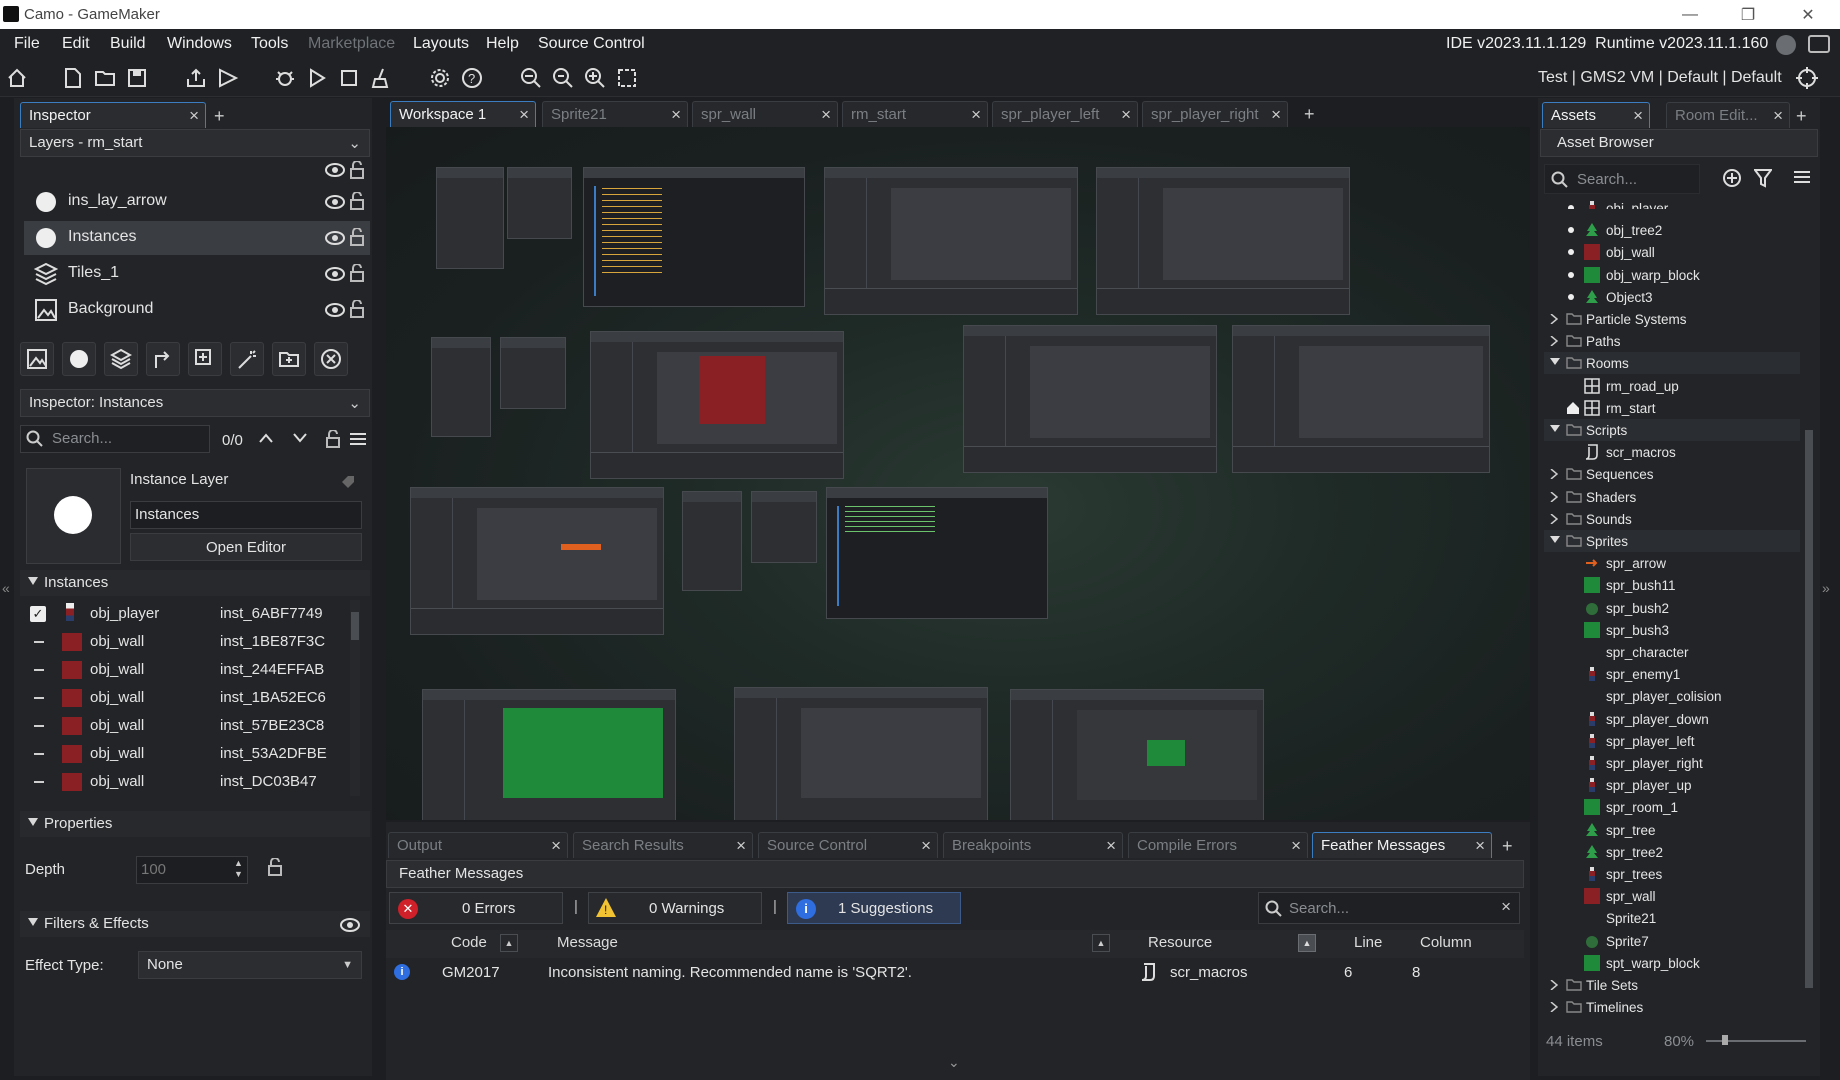  I want to click on properties-section-header: Properties, so click(195, 824).